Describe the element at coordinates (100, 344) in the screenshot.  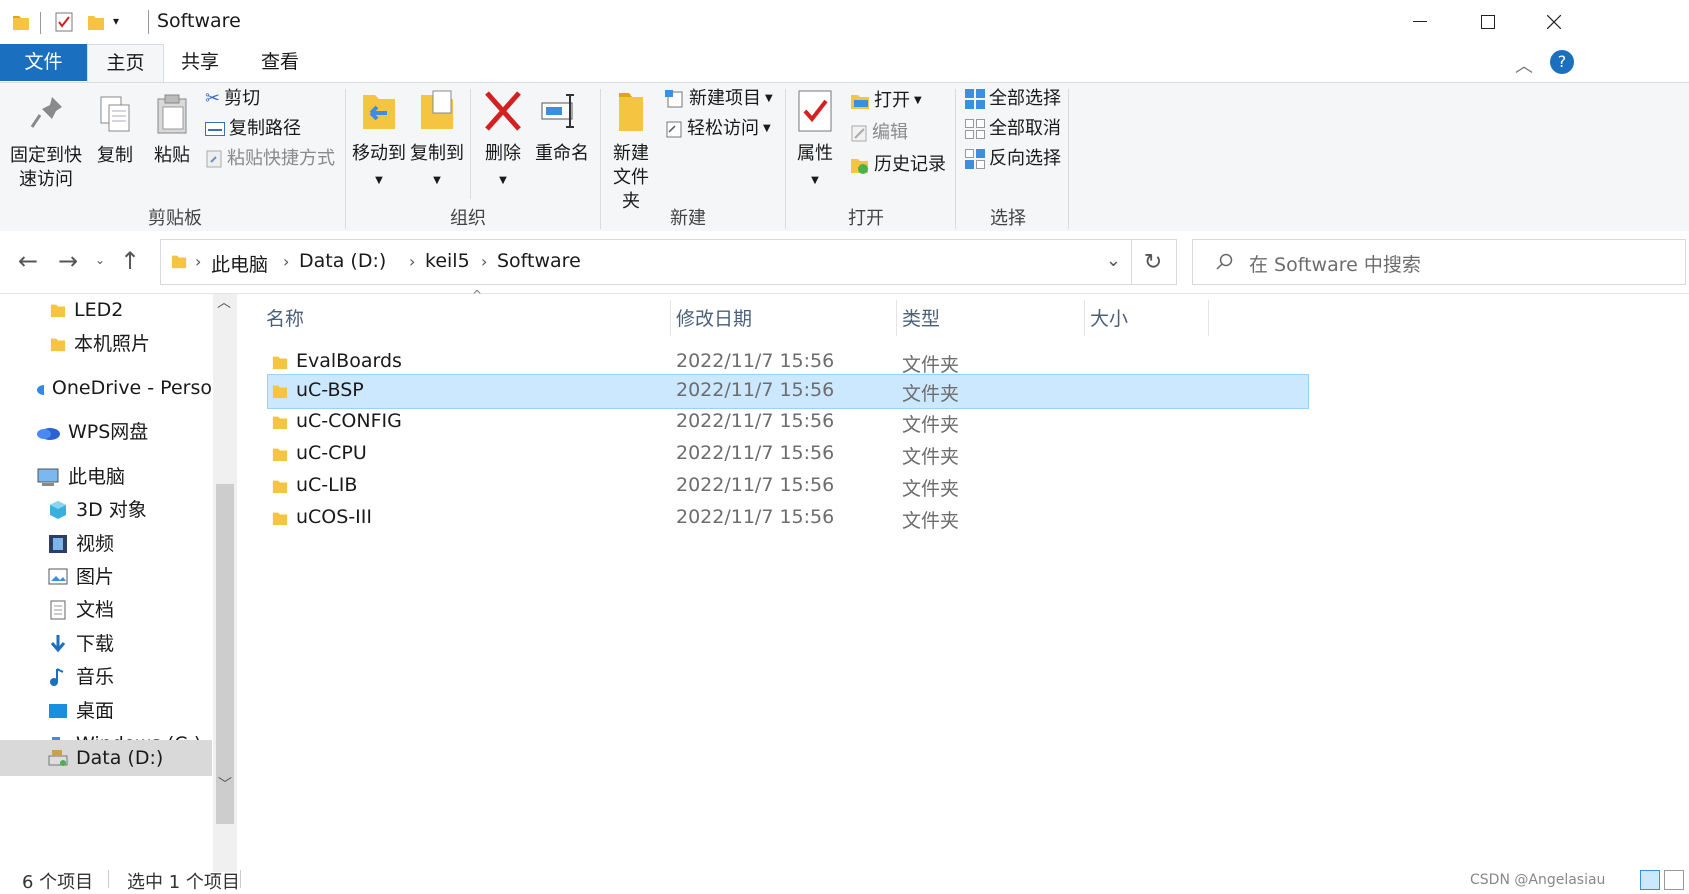
I see `nav-item-local-photos: 本机照片` at that location.